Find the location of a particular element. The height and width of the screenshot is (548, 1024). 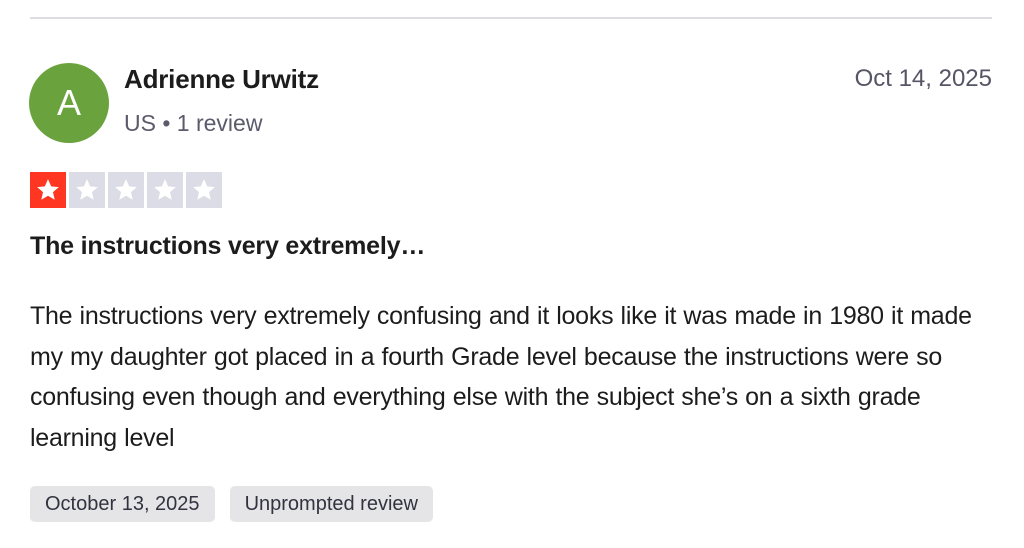

top-divider is located at coordinates (511, 18).